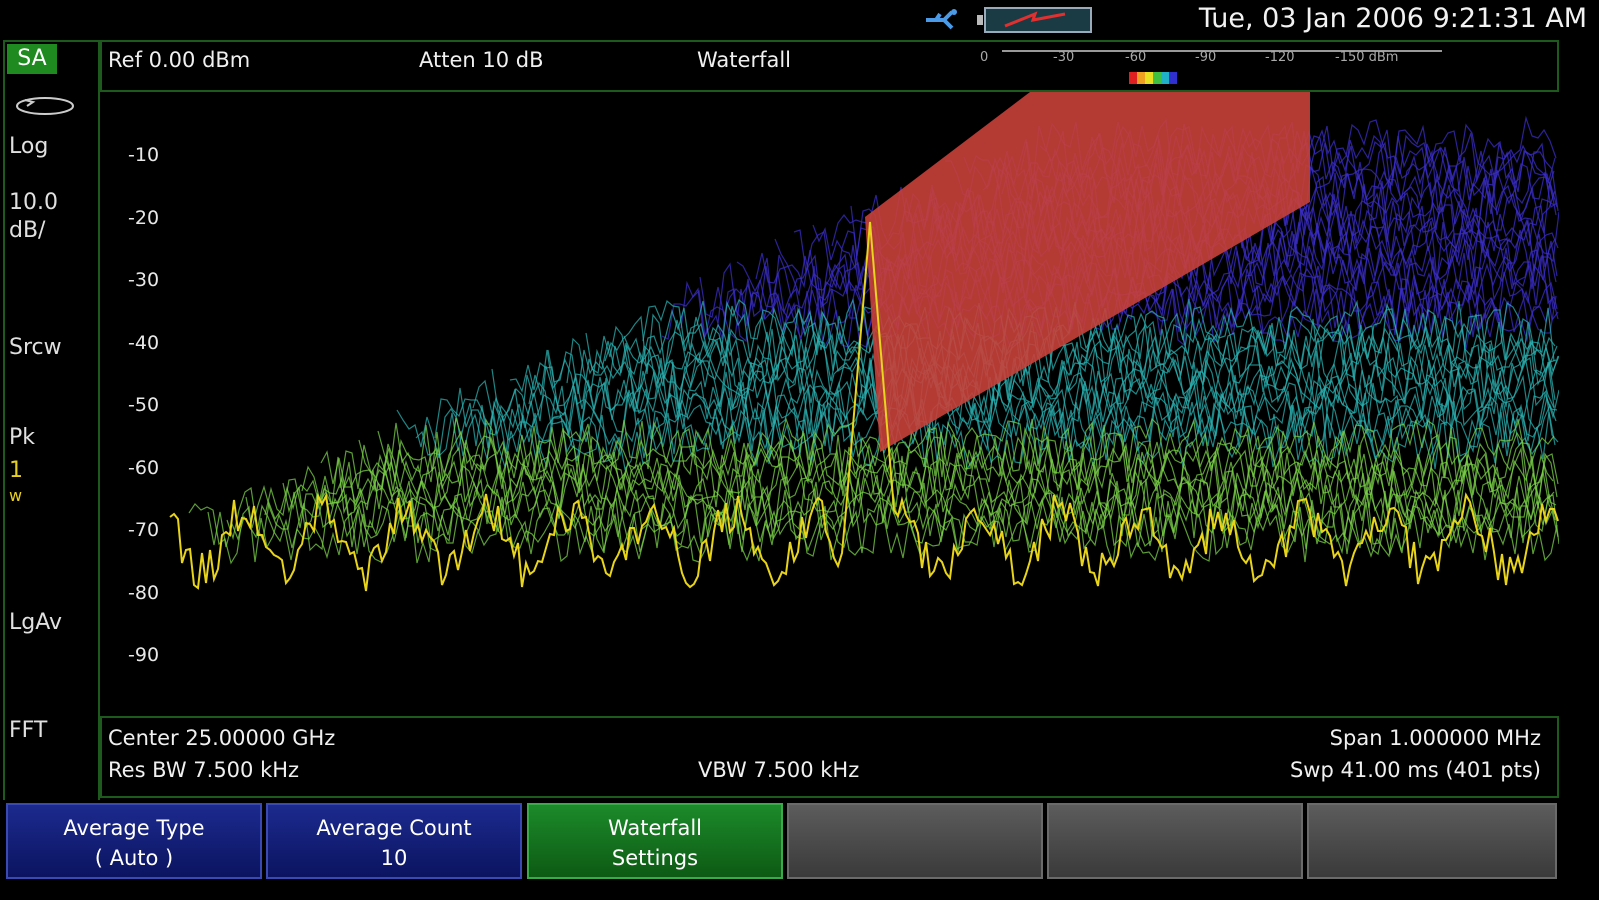 This screenshot has height=900, width=1599. I want to click on waterfall-settings-softkey: Waterfall Settings, so click(655, 841).